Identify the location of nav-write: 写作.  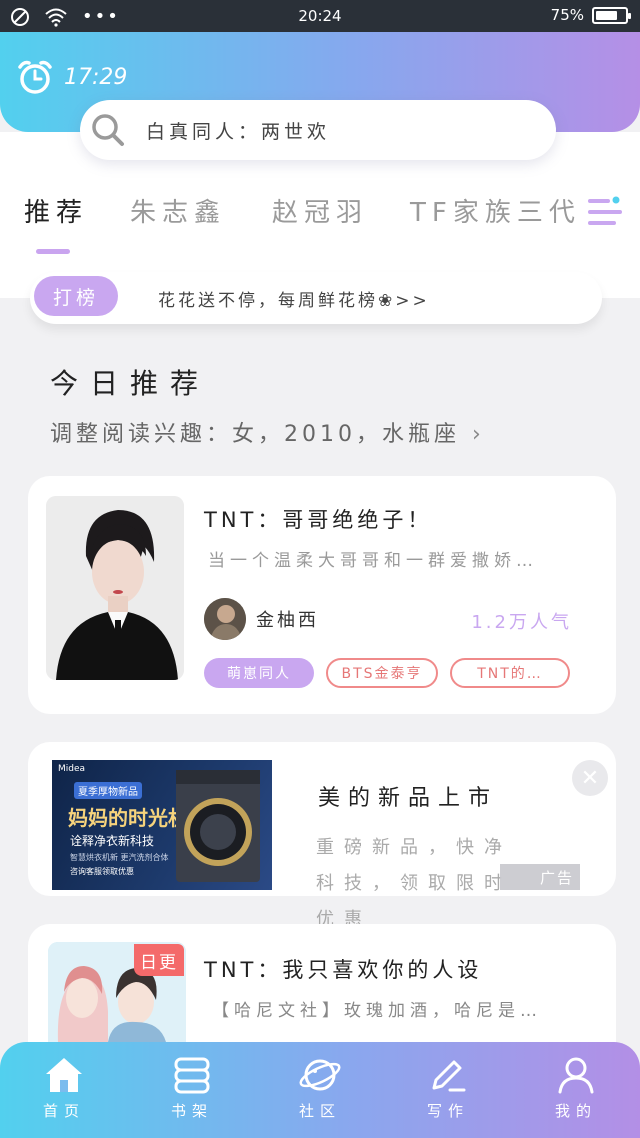
(448, 1087).